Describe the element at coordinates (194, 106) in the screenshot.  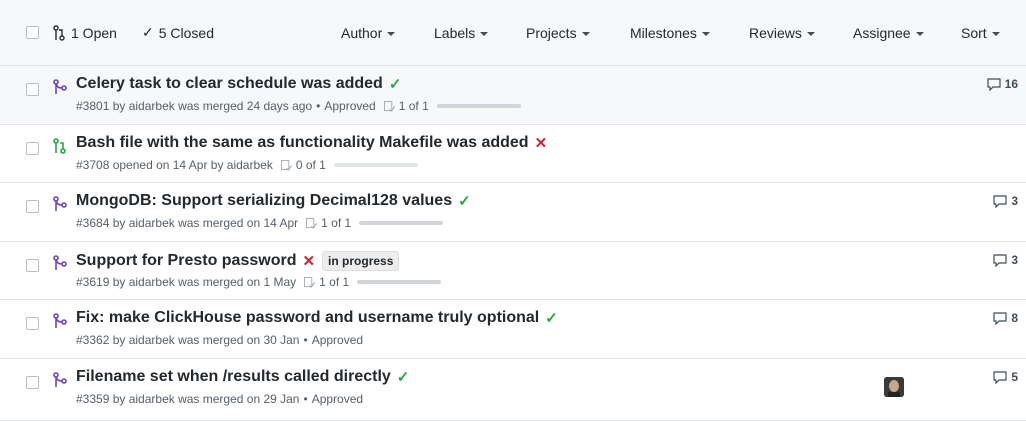
I see `meta-text: #3801 by aidarbek was merged 24 days ago` at that location.